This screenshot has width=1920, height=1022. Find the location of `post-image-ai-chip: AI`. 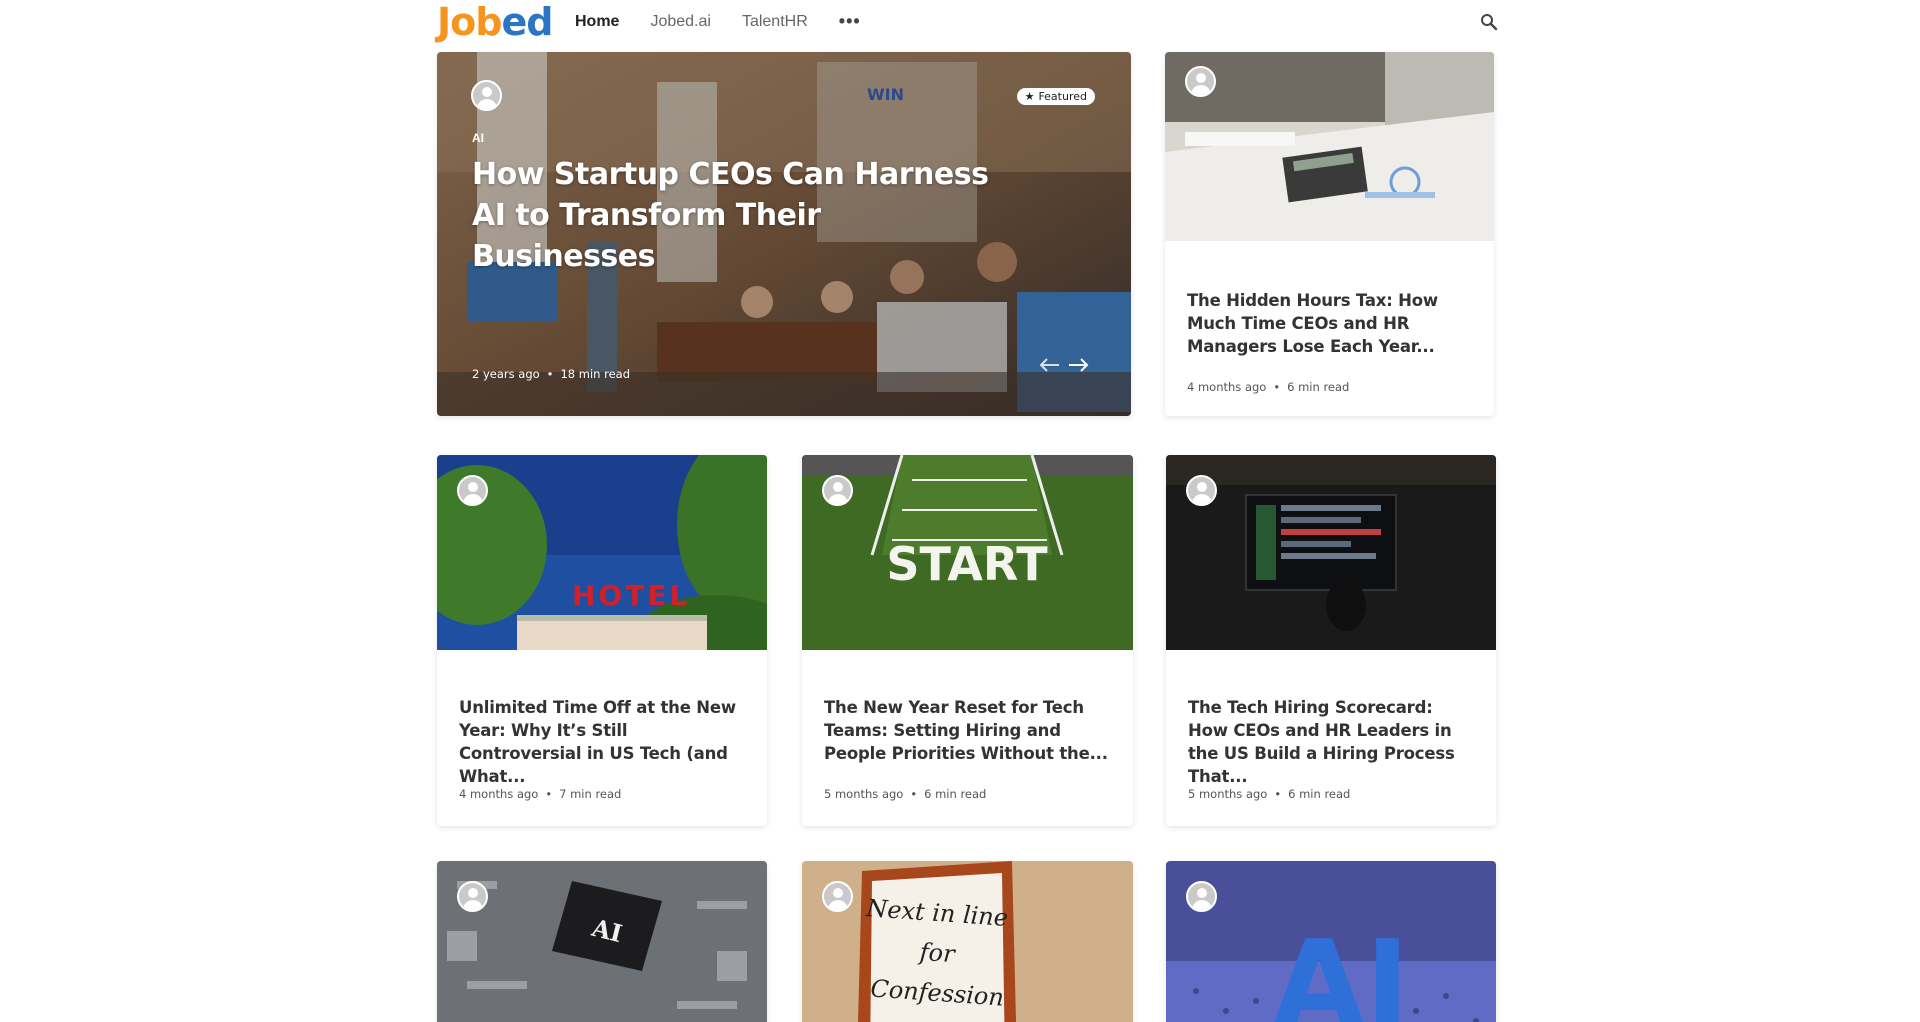

post-image-ai-chip: AI is located at coordinates (602, 941).